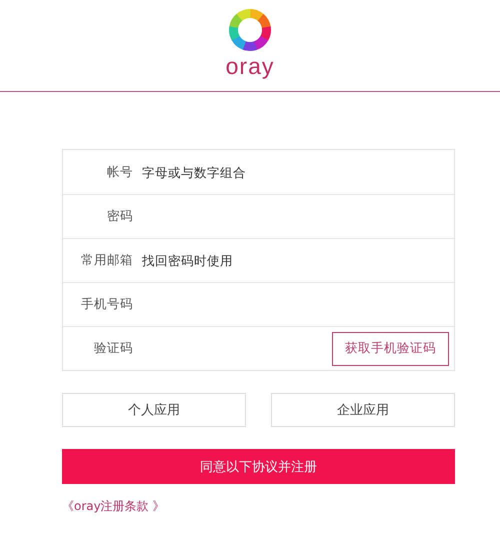 This screenshot has height=539, width=500. What do you see at coordinates (106, 304) in the screenshot?
I see `field-label: 手机号码` at bounding box center [106, 304].